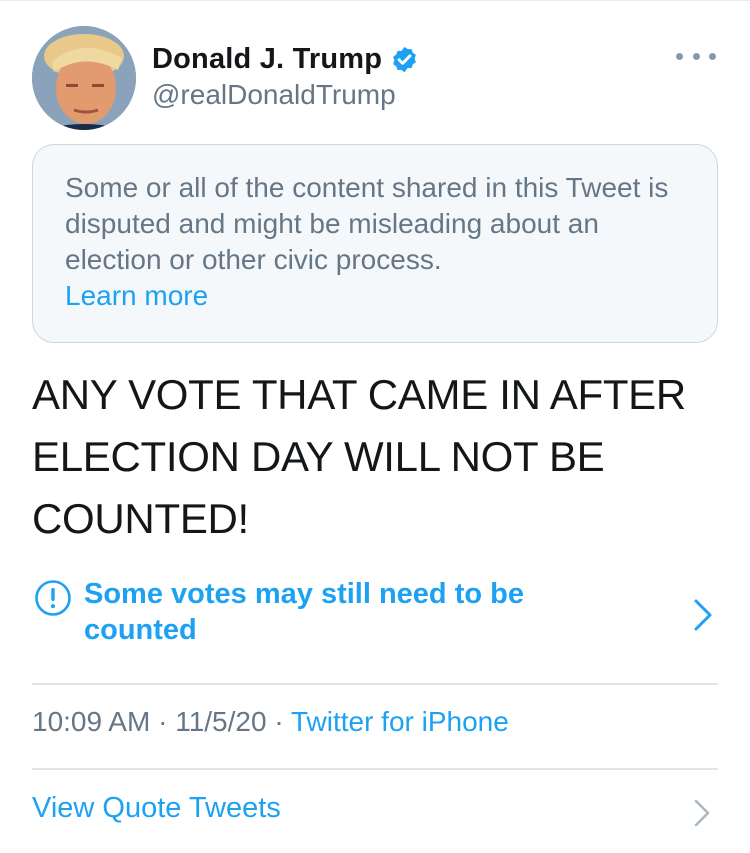  I want to click on avatar, so click(84, 78).